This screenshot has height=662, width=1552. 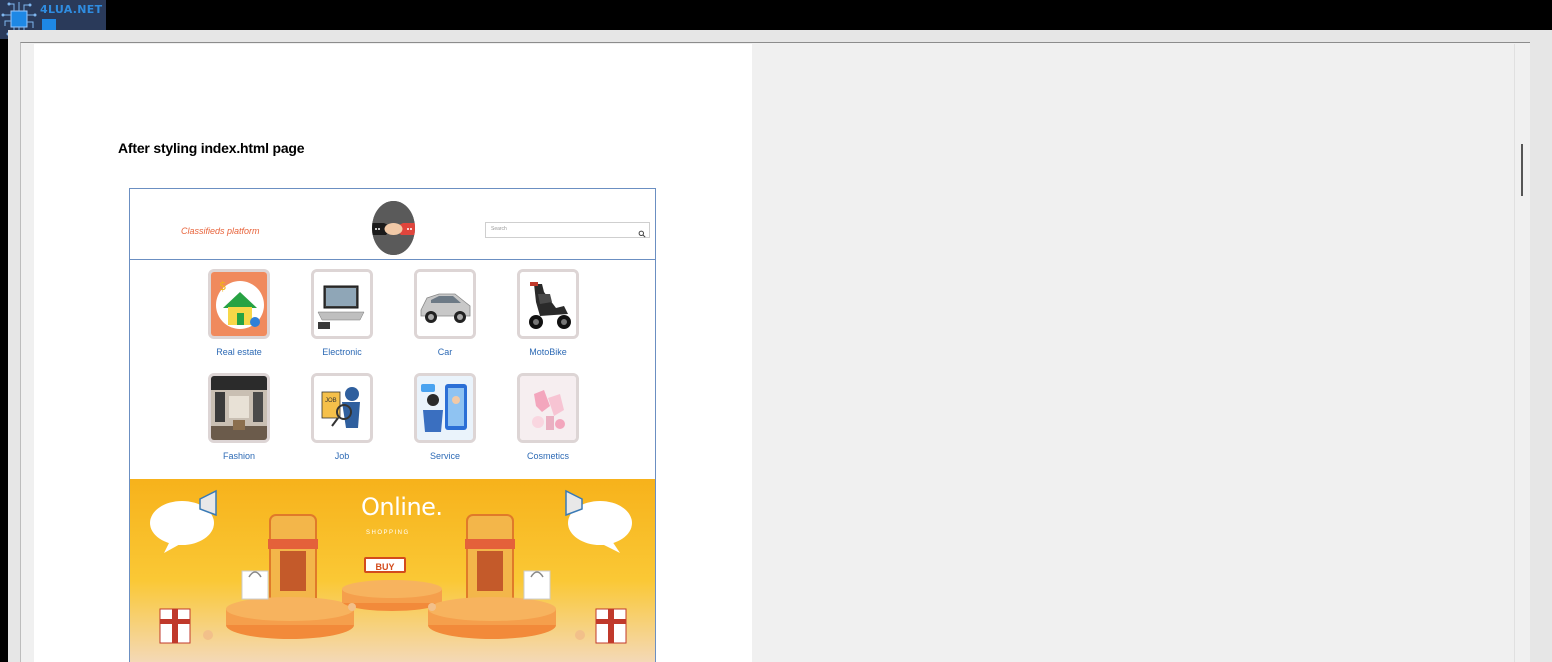 I want to click on handshake-logo-icon, so click(x=393, y=228).